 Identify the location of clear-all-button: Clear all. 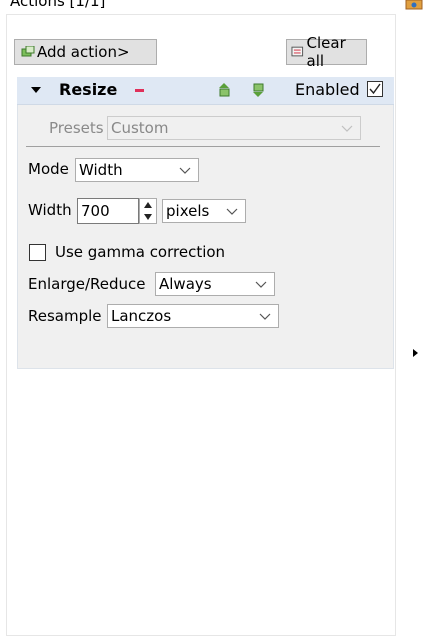
(326, 52).